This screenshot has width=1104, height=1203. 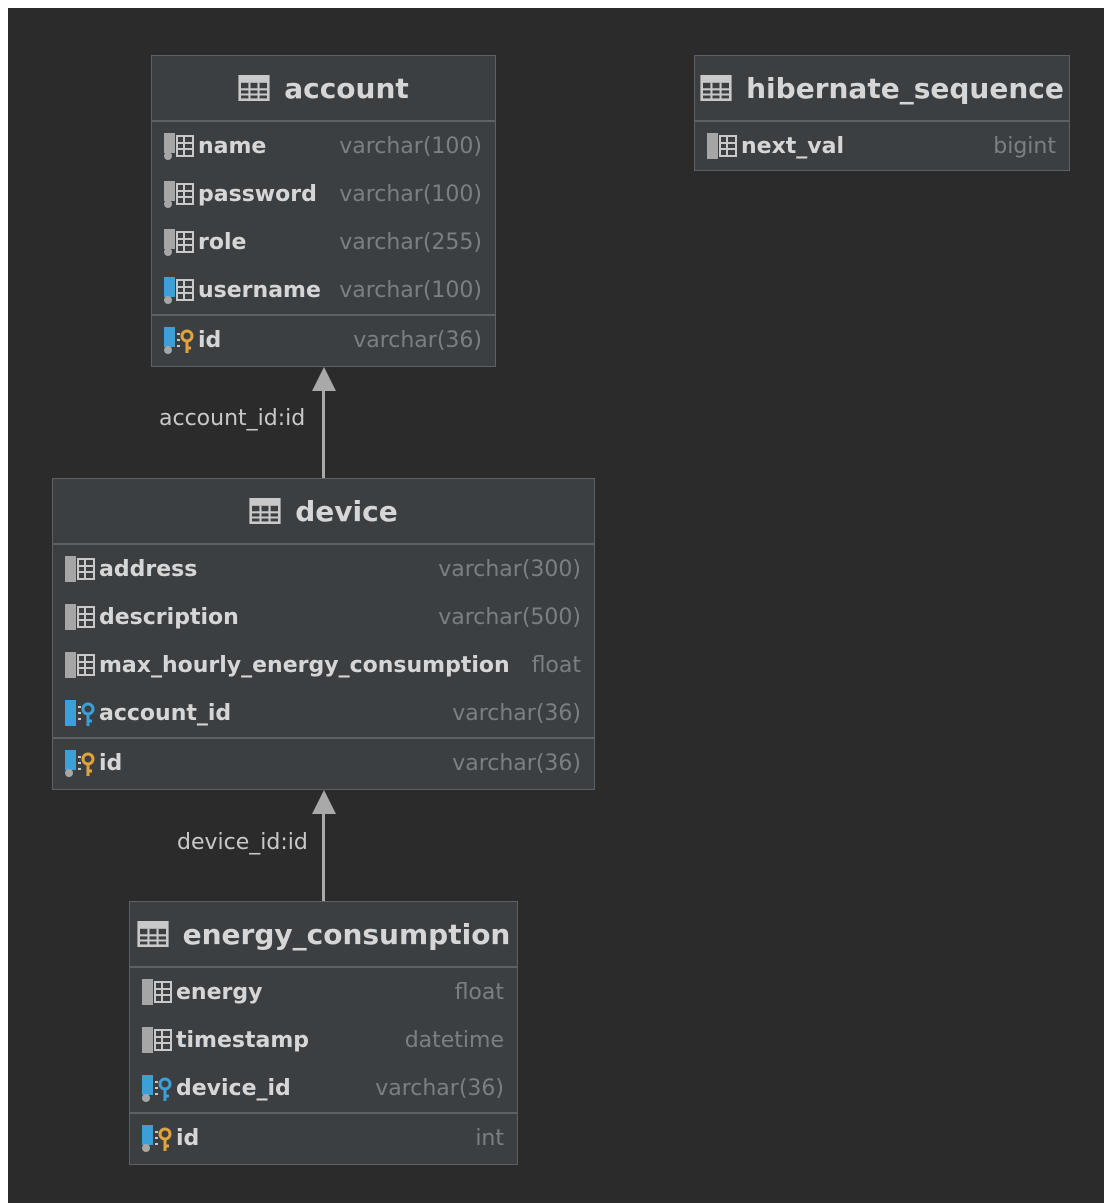 What do you see at coordinates (323, 242) in the screenshot?
I see `column-row: role varchar(255)` at bounding box center [323, 242].